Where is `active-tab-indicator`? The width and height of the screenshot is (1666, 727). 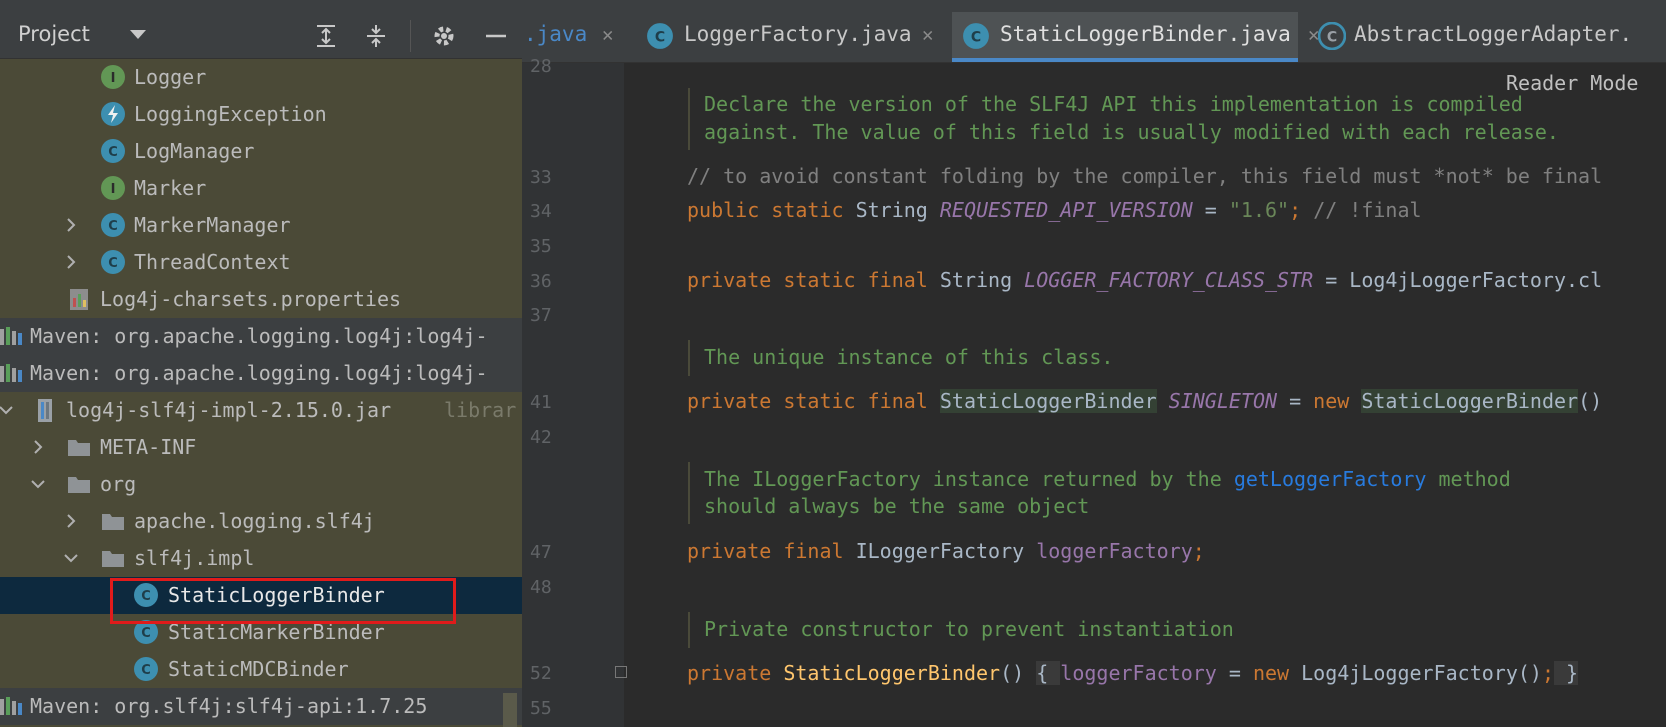 active-tab-indicator is located at coordinates (1125, 60).